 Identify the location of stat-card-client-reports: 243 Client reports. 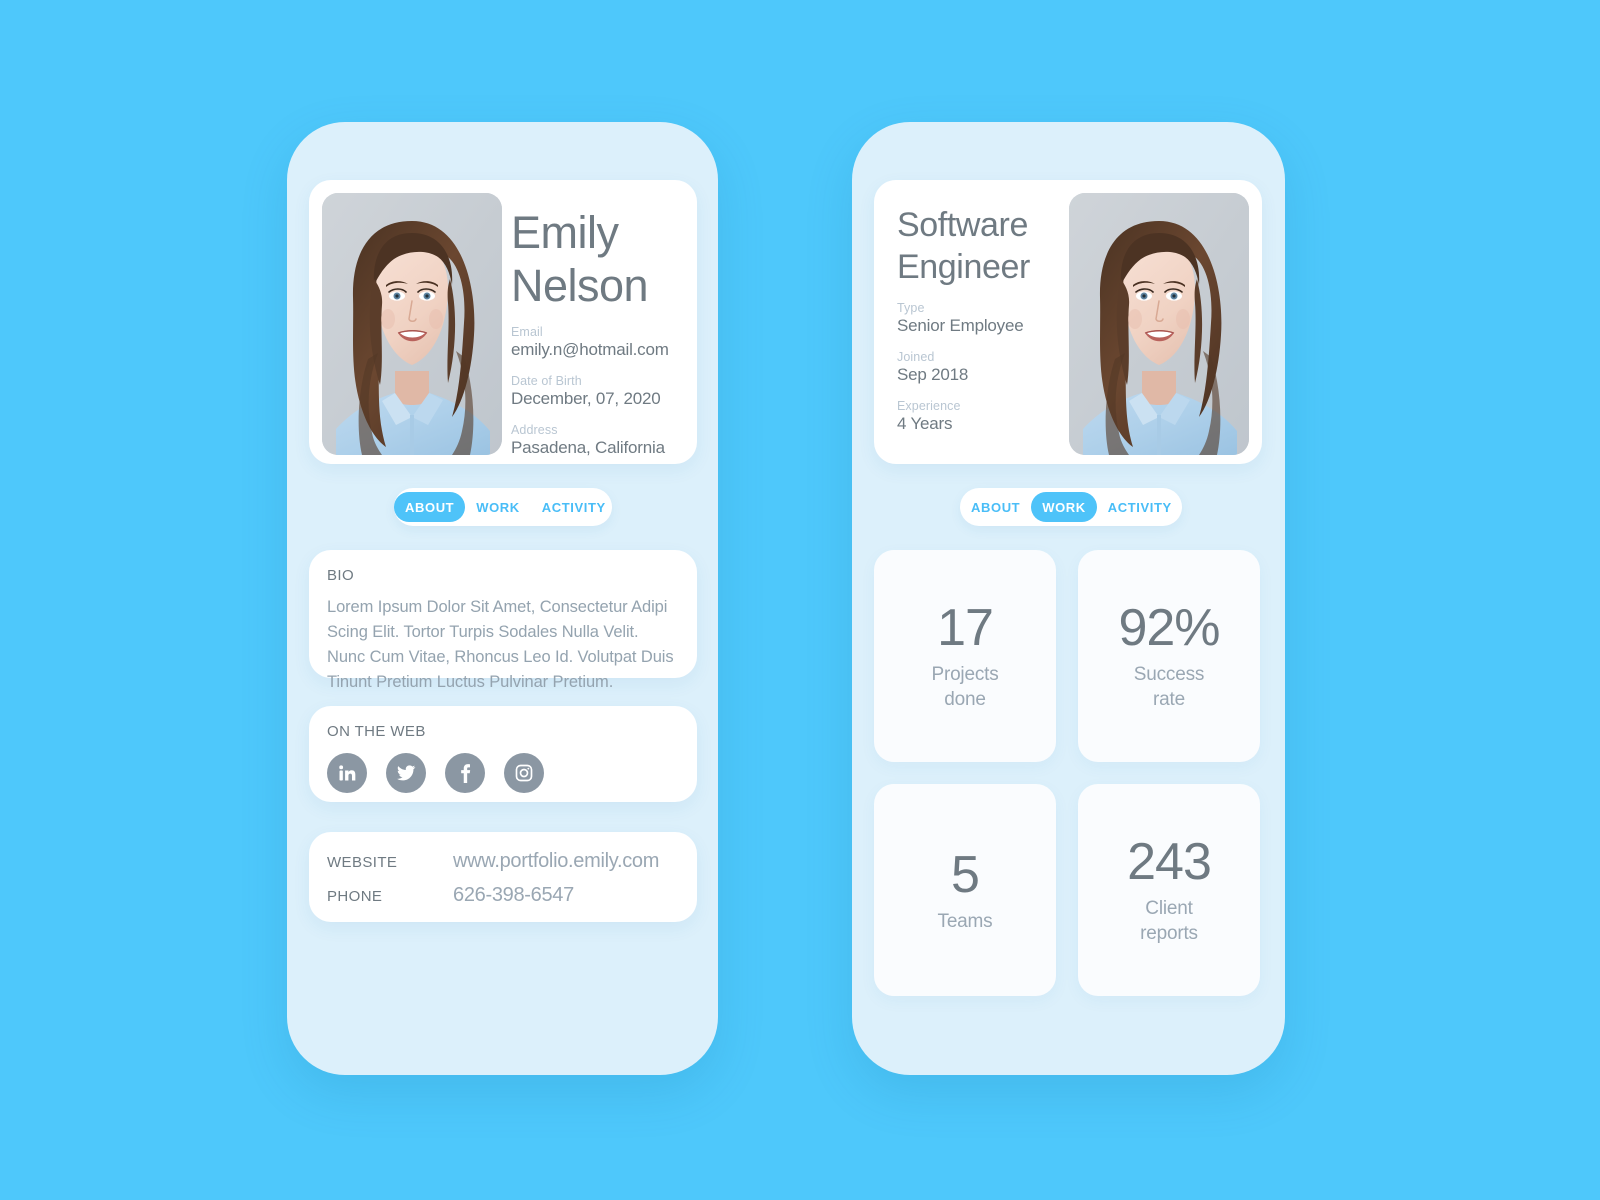
(1169, 890).